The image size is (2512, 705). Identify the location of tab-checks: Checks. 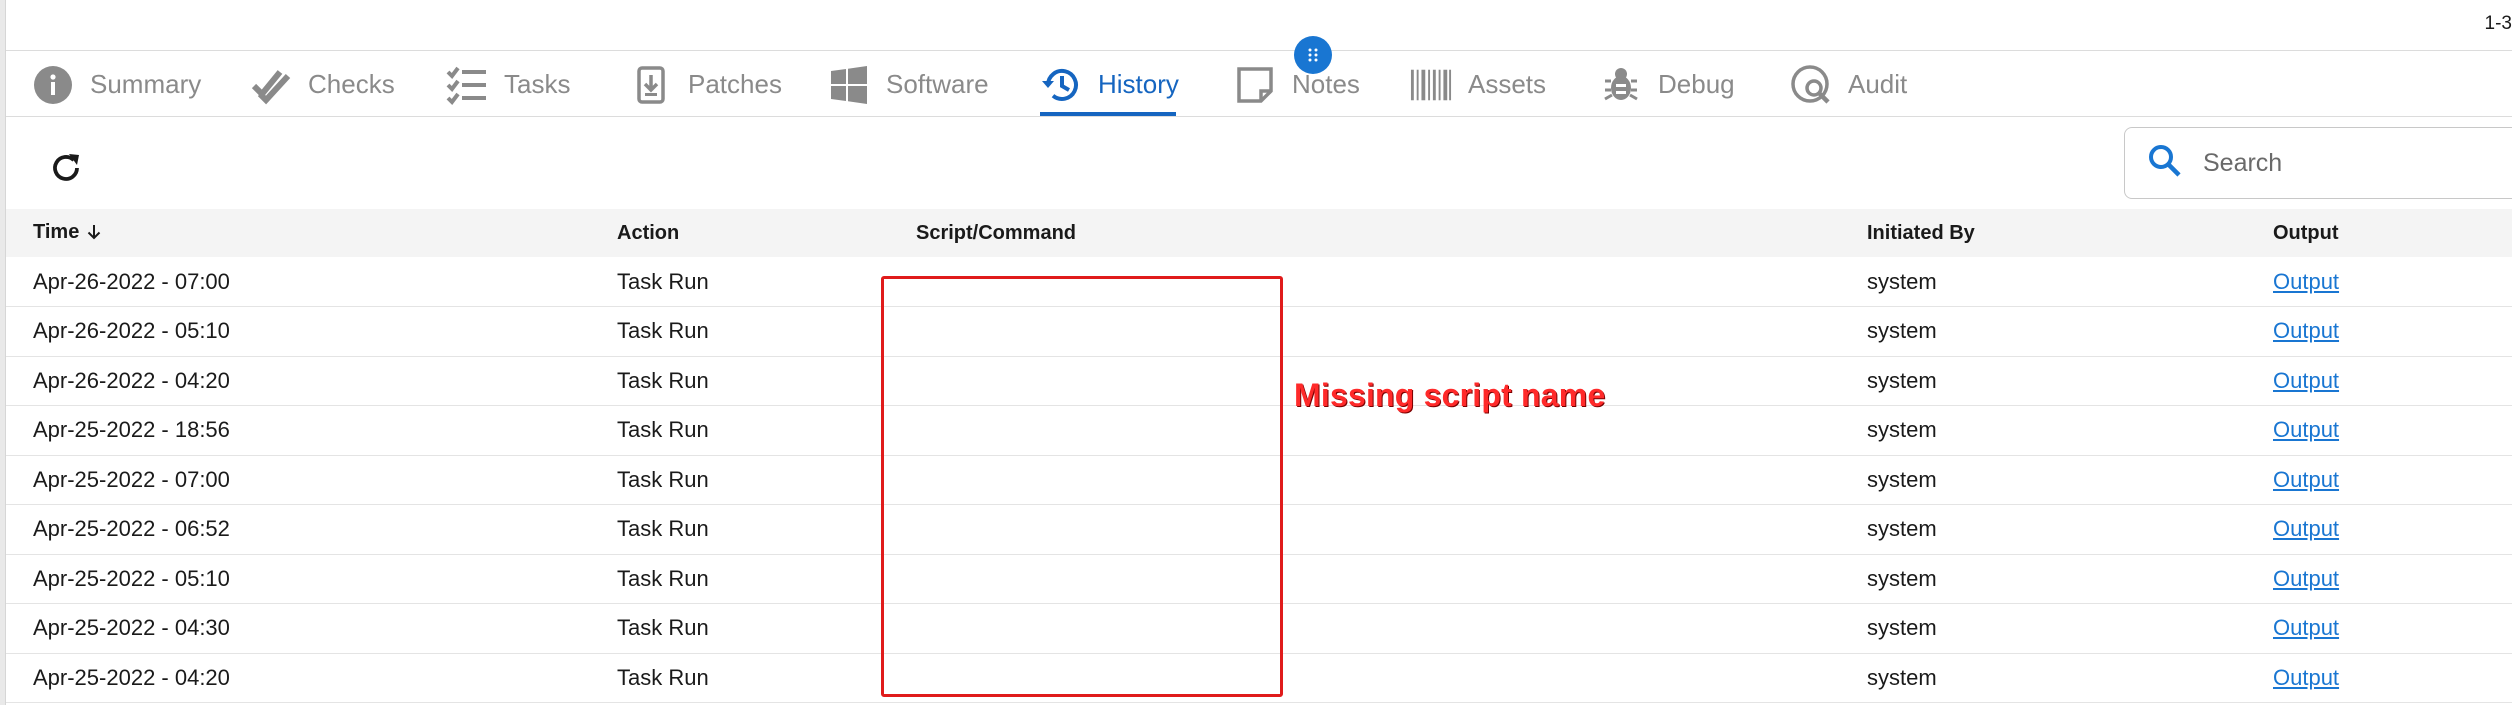
(322, 84).